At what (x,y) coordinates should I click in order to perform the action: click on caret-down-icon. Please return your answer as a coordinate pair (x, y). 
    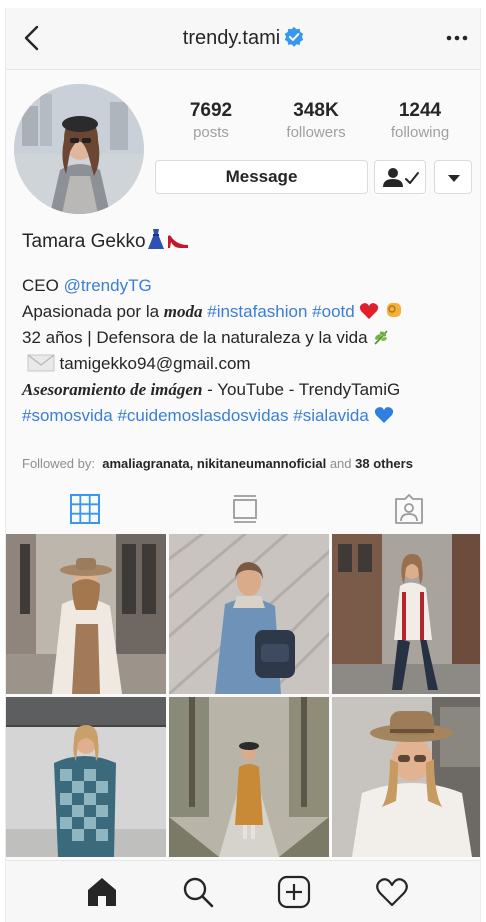
    Looking at the image, I should click on (454, 178).